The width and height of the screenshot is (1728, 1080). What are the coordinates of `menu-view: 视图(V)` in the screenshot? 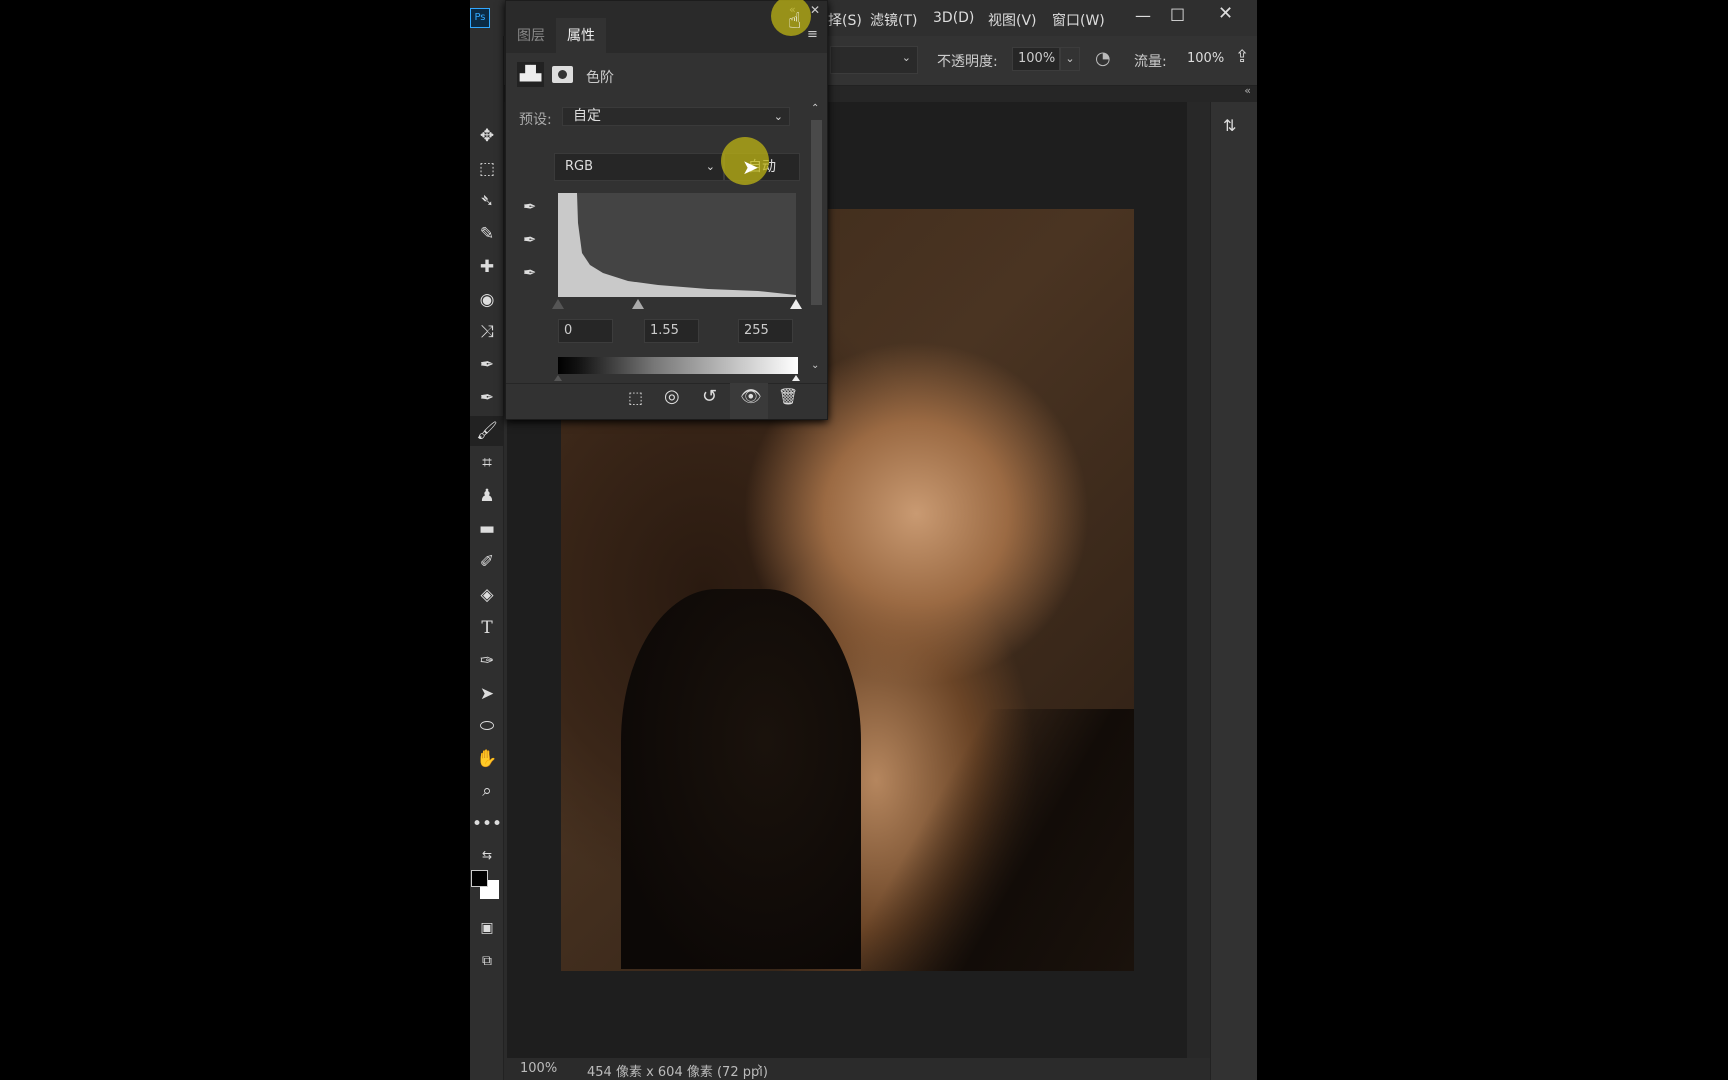 It's located at (1012, 20).